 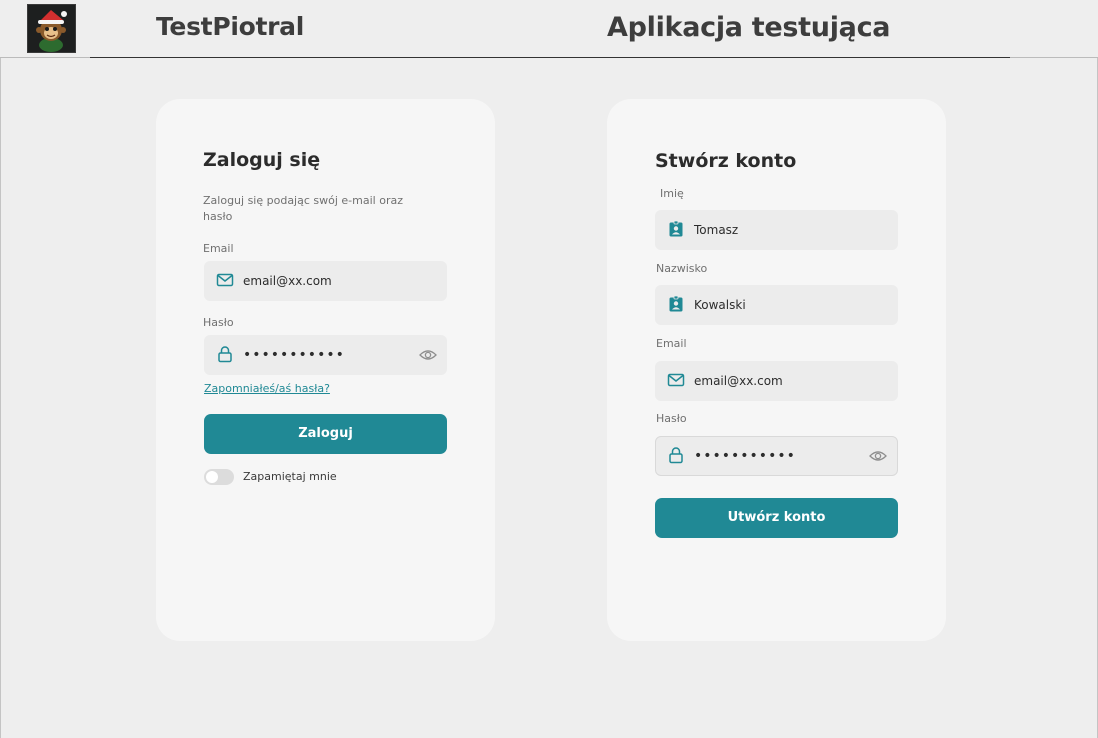 What do you see at coordinates (745, 456) in the screenshot?
I see `register-password-value: •••••••••••` at bounding box center [745, 456].